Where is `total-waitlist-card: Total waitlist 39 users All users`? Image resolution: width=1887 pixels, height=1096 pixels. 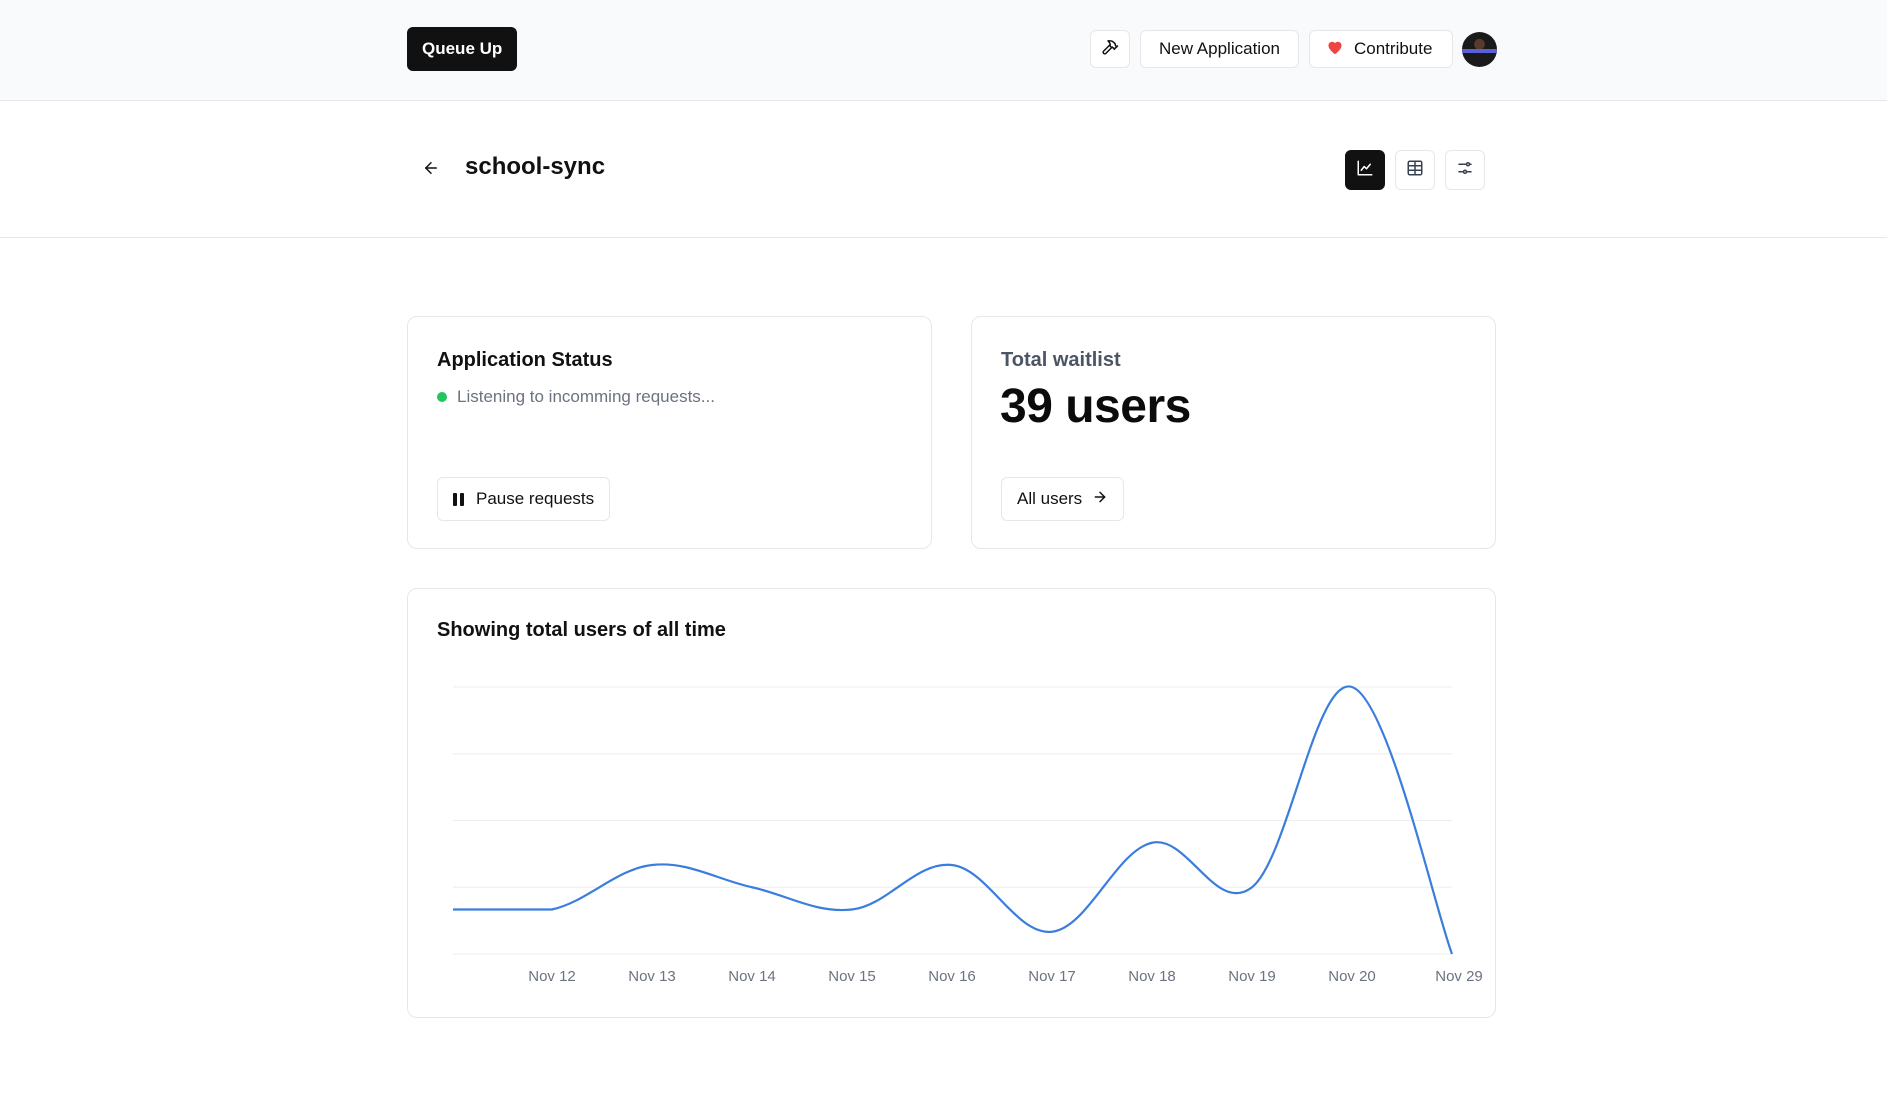
total-waitlist-card: Total waitlist 39 users All users is located at coordinates (1233, 432).